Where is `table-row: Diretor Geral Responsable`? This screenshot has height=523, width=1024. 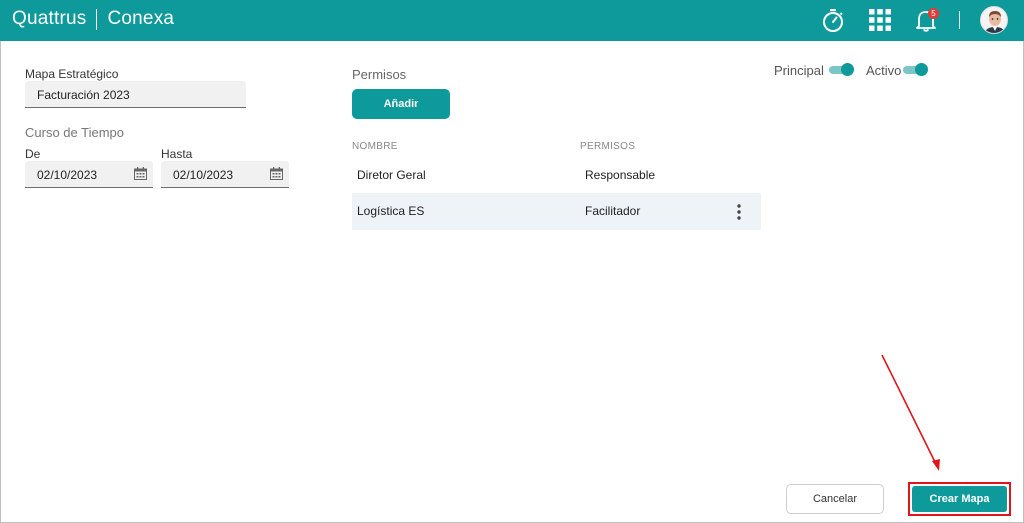 table-row: Diretor Geral Responsable is located at coordinates (556, 175).